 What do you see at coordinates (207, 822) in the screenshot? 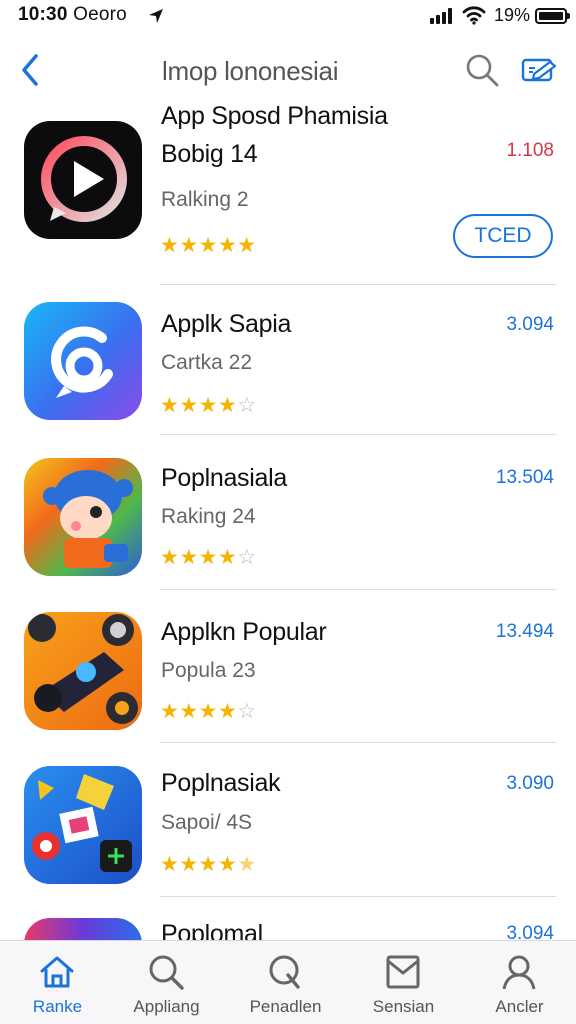
I see `app-subtitle: Sapoi/ 4S` at bounding box center [207, 822].